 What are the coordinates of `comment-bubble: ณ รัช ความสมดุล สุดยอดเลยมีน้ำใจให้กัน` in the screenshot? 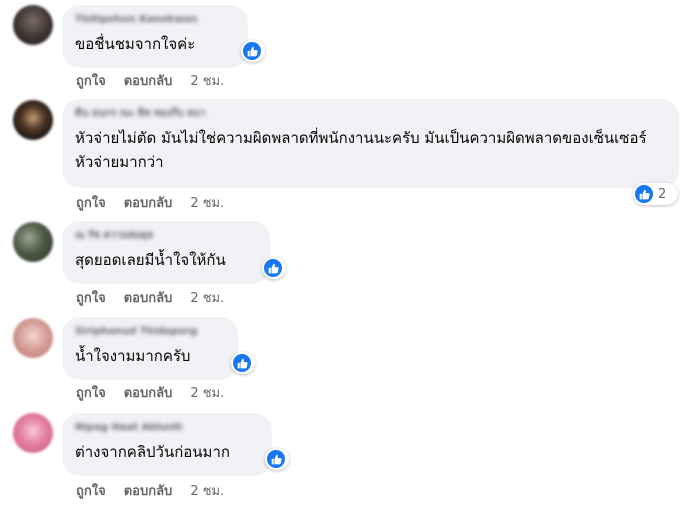 It's located at (166, 252).